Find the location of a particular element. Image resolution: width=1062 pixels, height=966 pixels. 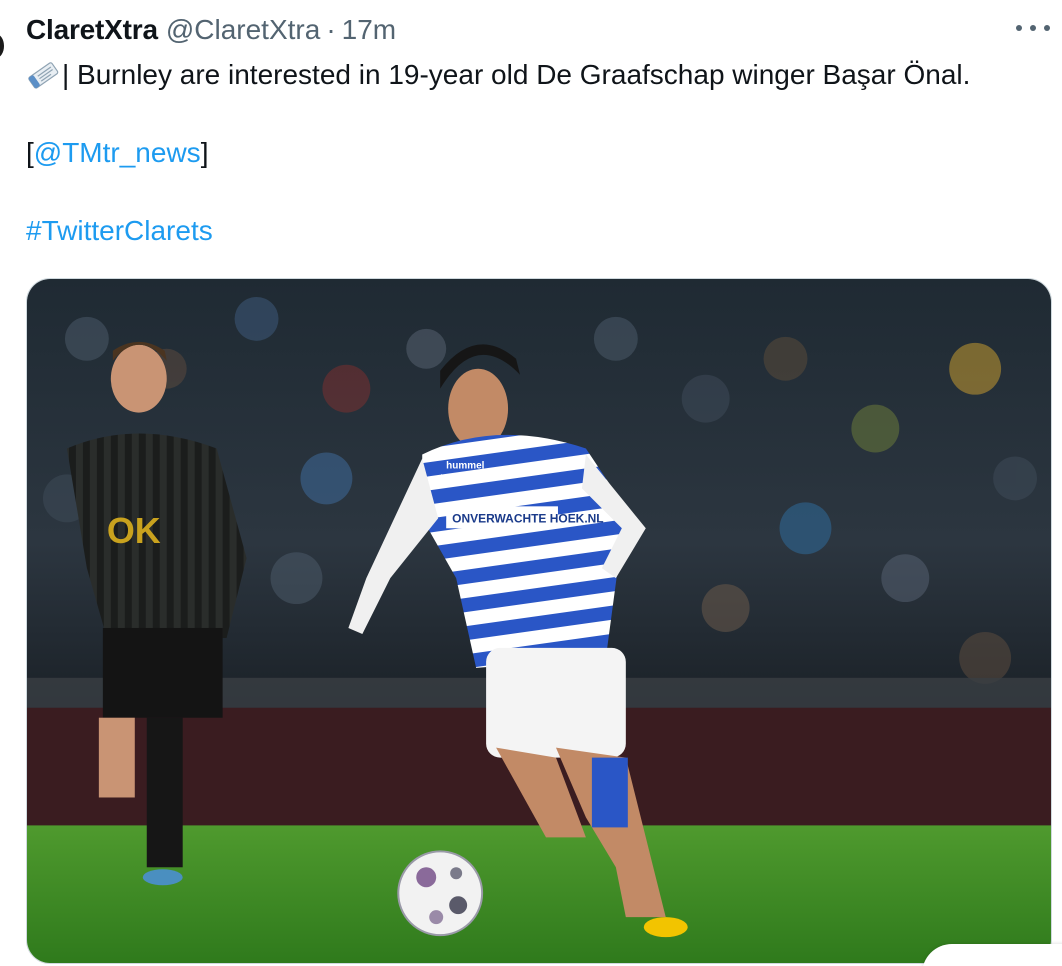

kit-logo-text: OK is located at coordinates (134, 530).